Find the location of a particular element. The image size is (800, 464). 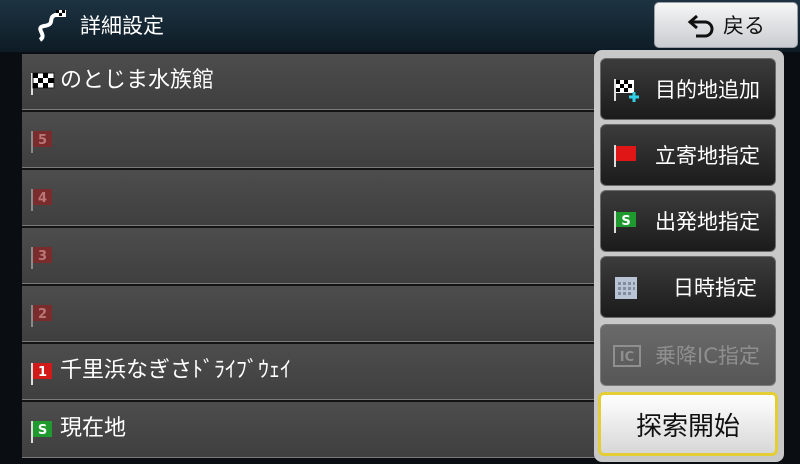

set-departure-label: 出発地指定 is located at coordinates (707, 222).